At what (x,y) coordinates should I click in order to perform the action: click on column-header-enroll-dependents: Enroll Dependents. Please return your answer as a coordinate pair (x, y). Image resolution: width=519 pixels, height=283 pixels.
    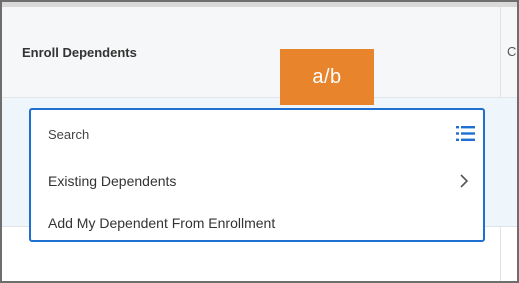
    Looking at the image, I should click on (79, 52).